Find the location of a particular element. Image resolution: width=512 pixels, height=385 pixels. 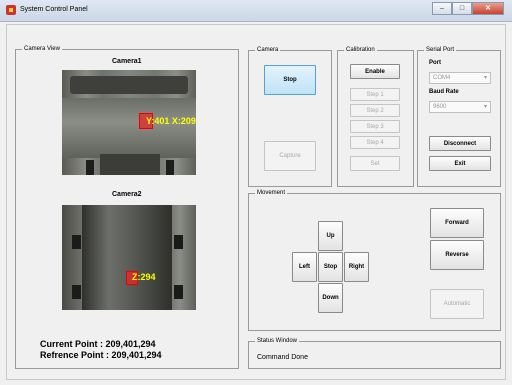

left-button: Left is located at coordinates (304, 267).